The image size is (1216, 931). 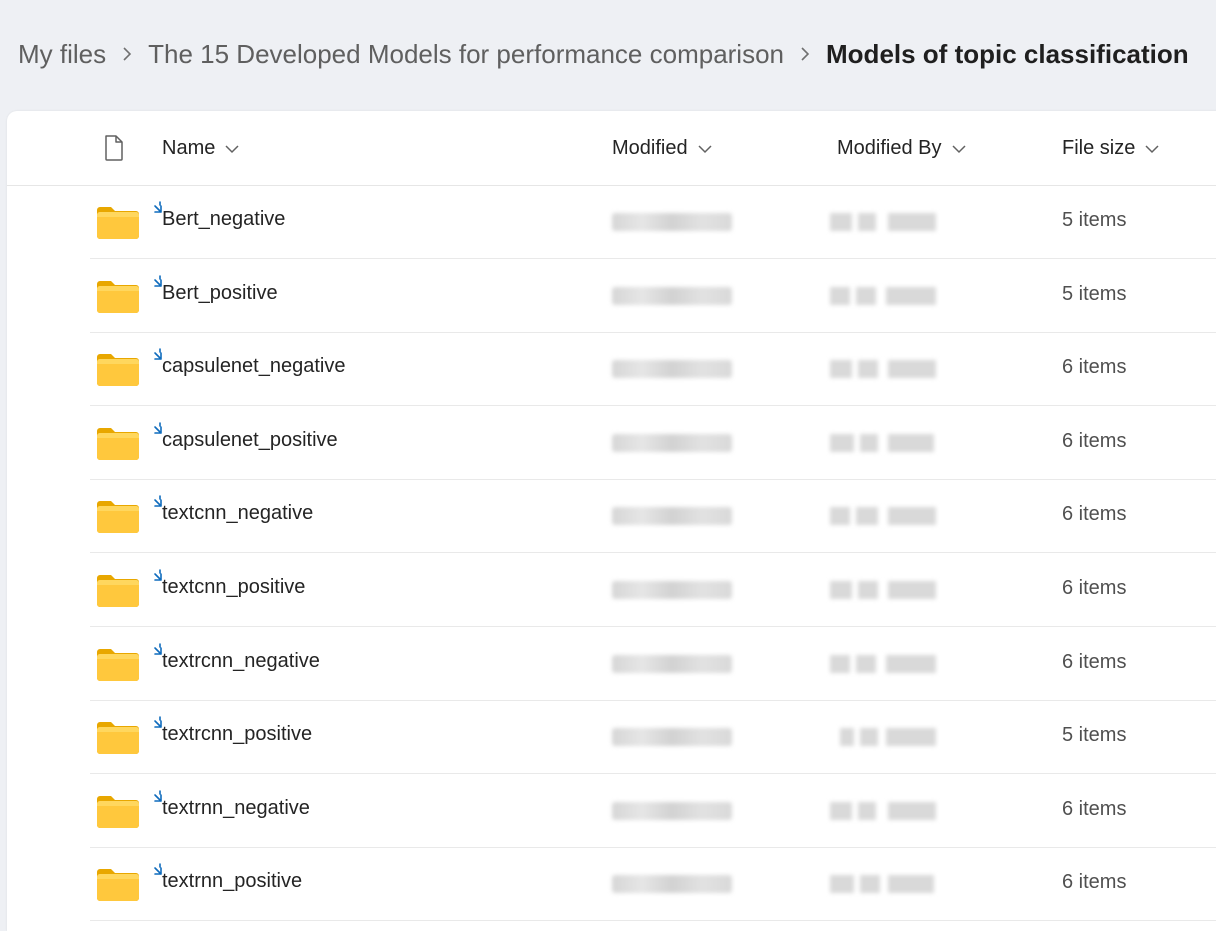 What do you see at coordinates (650, 147) in the screenshot?
I see `column-modified-label: Modified` at bounding box center [650, 147].